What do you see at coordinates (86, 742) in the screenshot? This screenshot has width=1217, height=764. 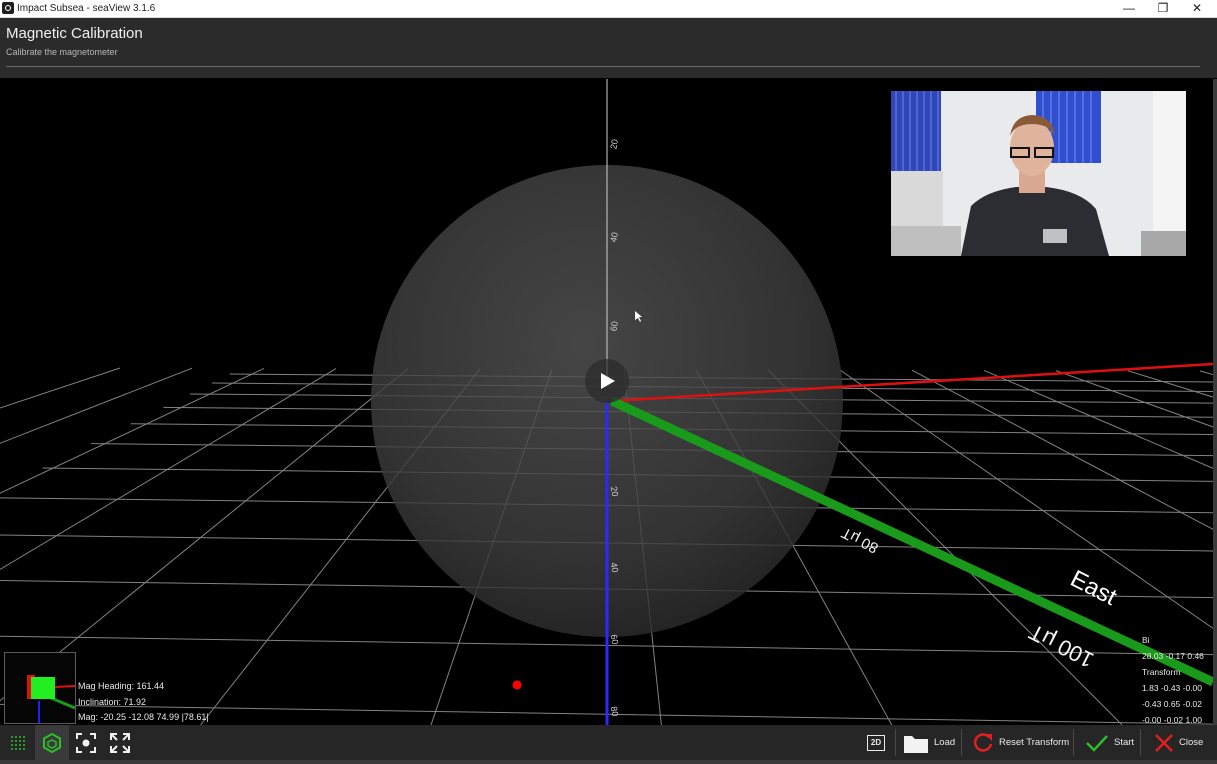 I see `focus-icon` at bounding box center [86, 742].